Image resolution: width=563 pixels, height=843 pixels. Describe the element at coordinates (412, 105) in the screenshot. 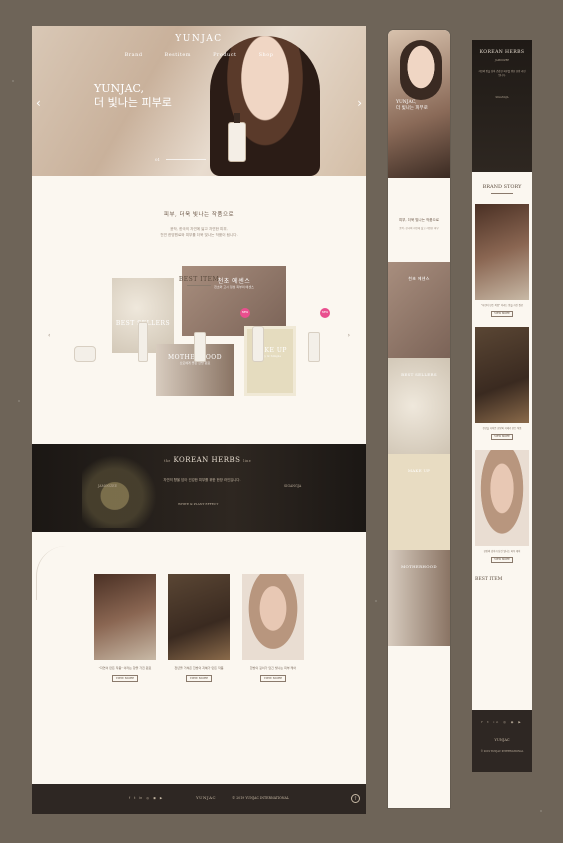

I see `phone-hero-title: YUNJAC, 더 빛나는 피부로` at that location.